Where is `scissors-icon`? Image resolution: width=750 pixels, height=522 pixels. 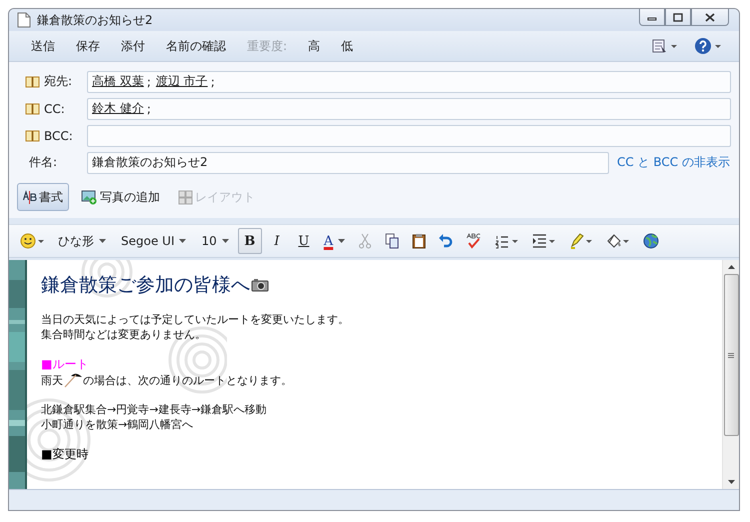
scissors-icon is located at coordinates (365, 241).